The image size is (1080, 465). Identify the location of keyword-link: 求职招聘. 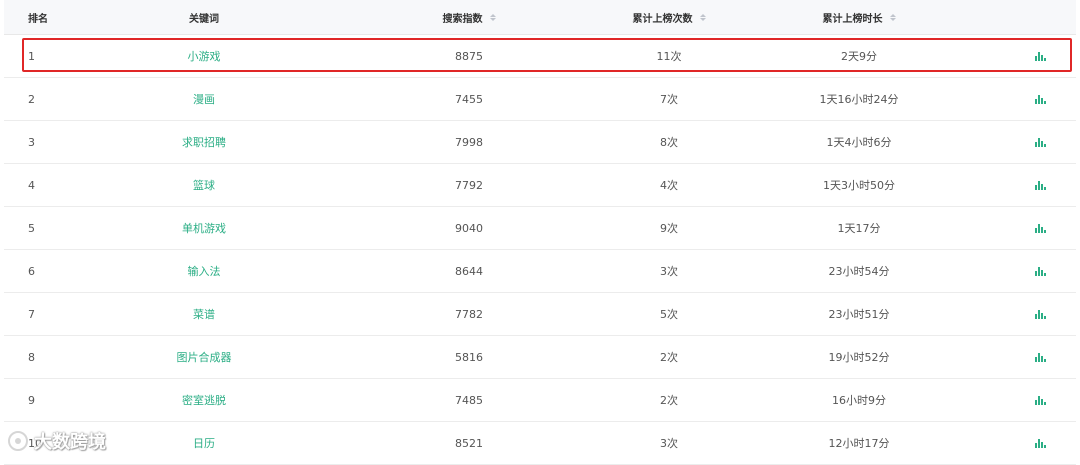
(204, 142).